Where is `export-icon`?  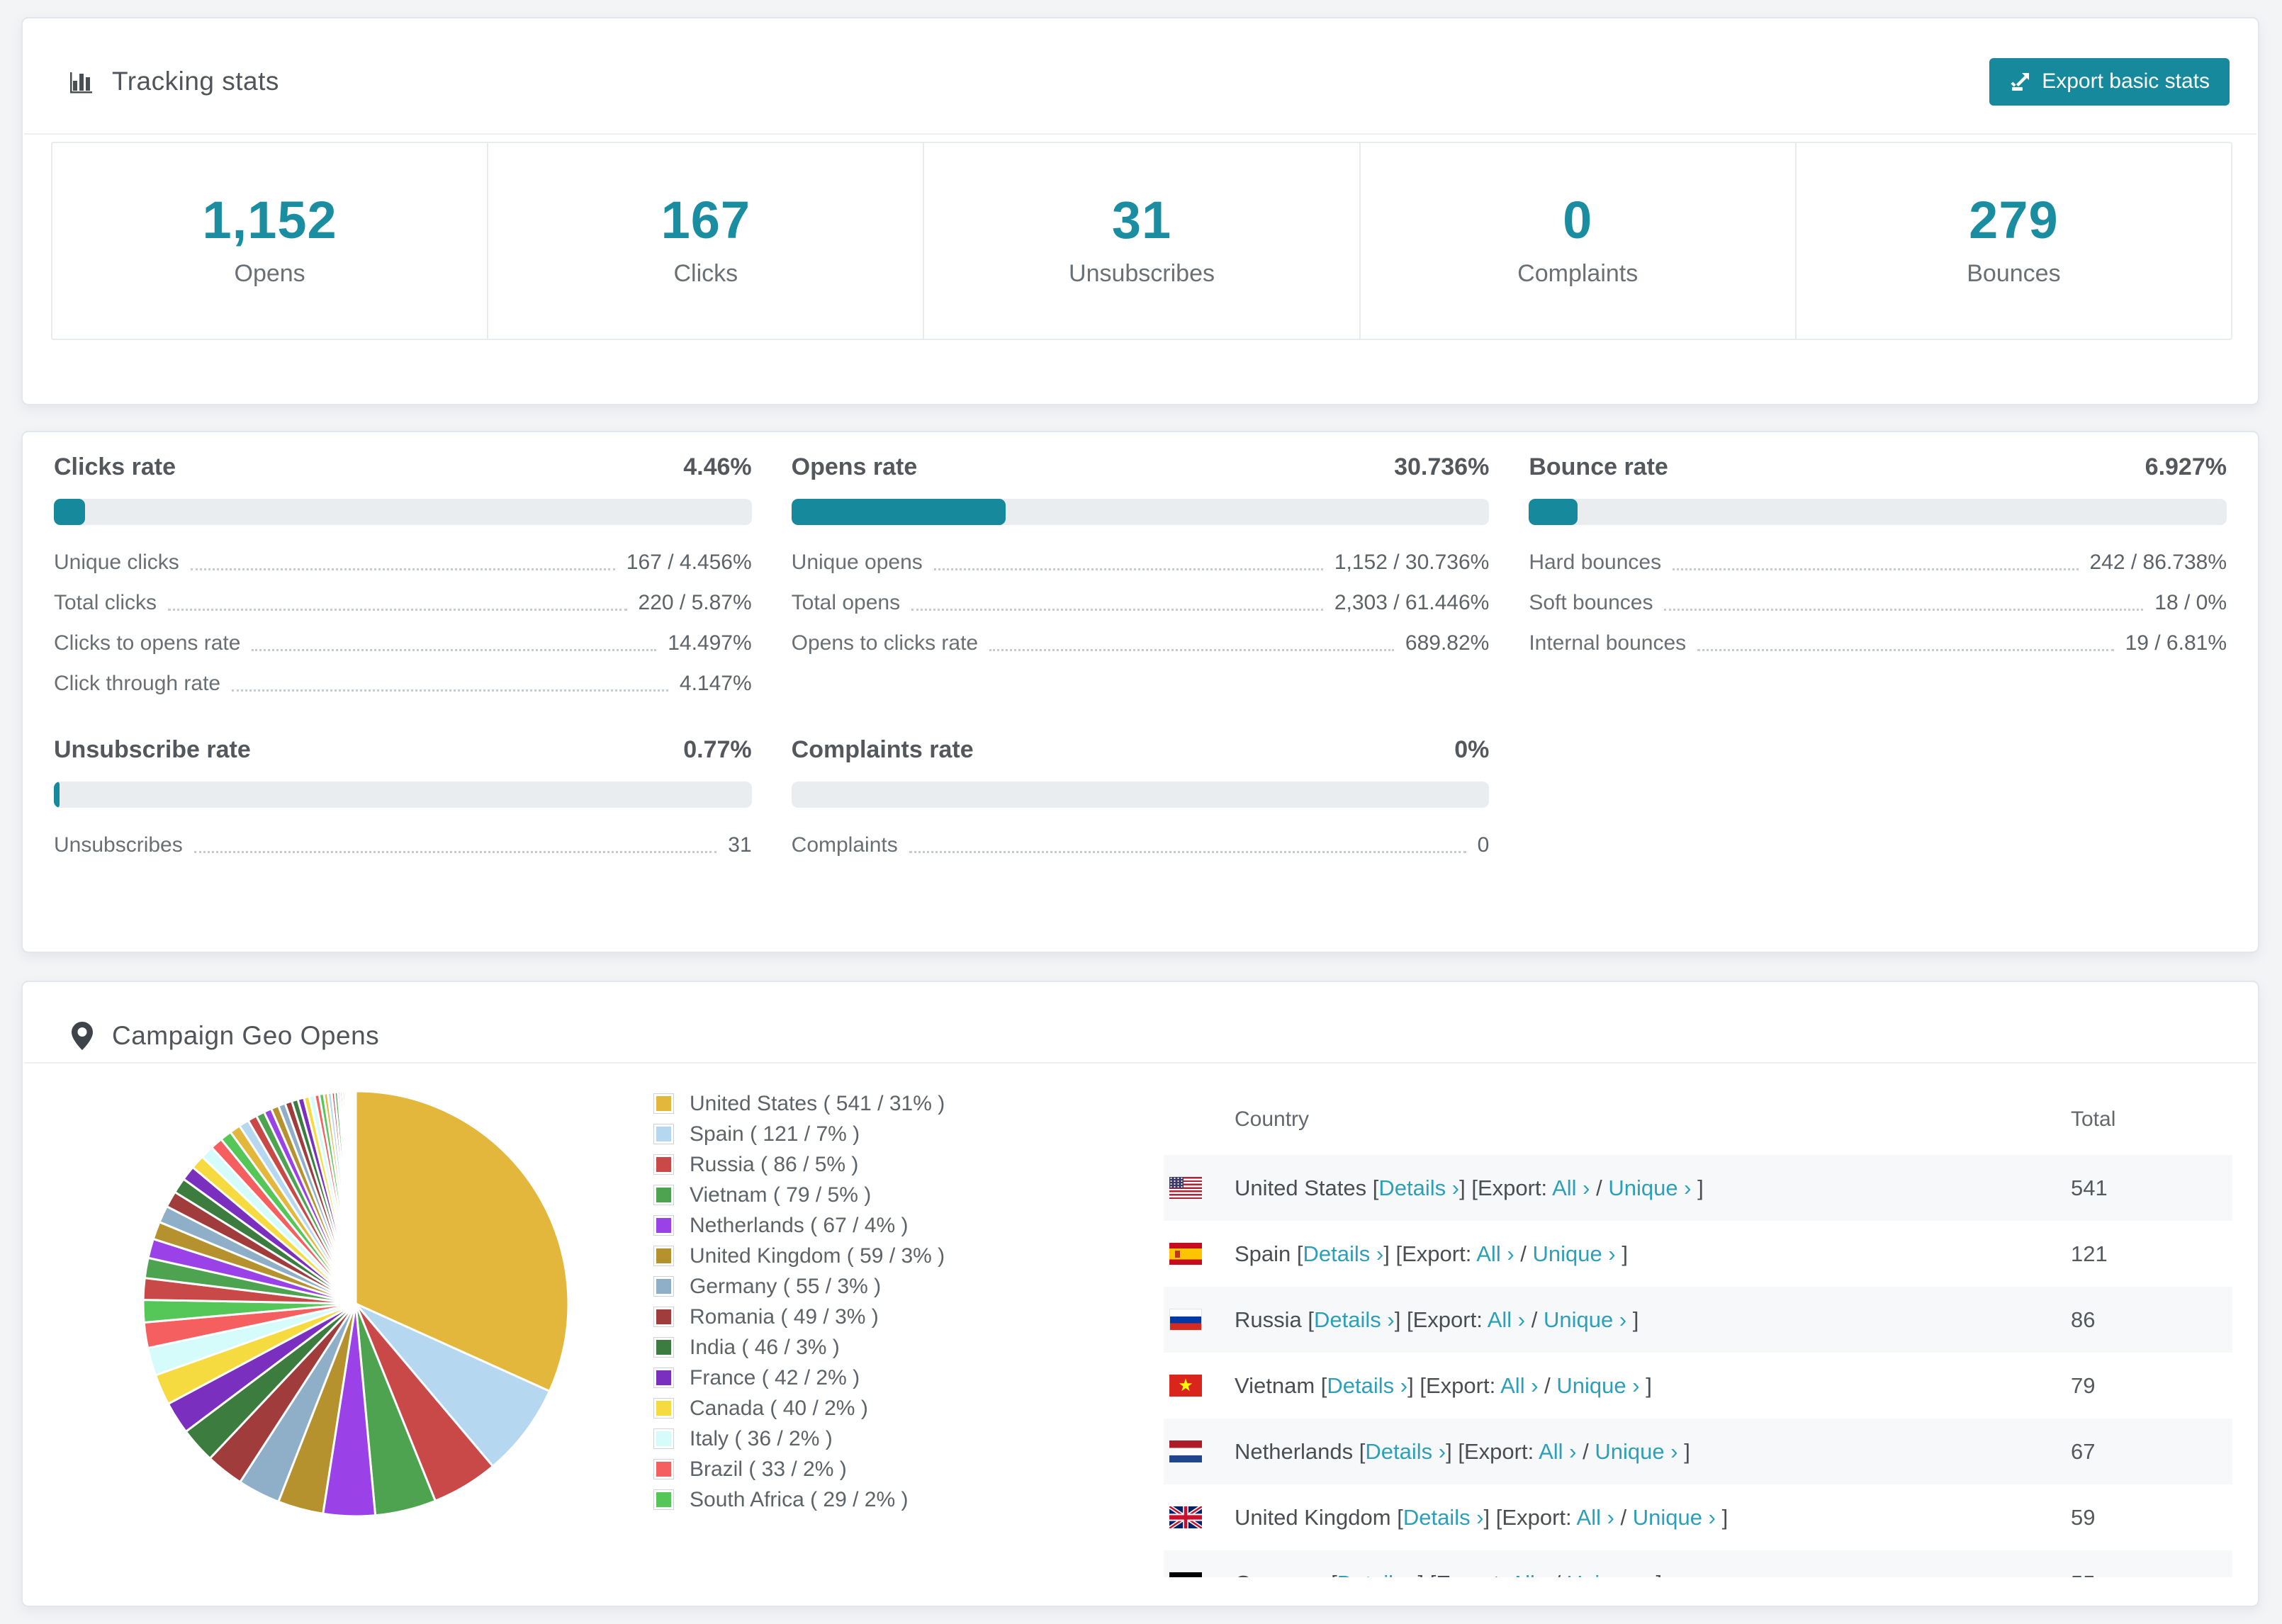
export-icon is located at coordinates (2021, 82).